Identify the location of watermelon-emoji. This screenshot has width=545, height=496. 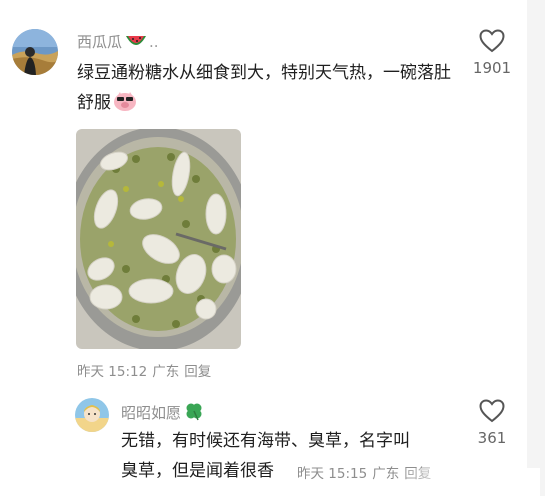
(136, 44).